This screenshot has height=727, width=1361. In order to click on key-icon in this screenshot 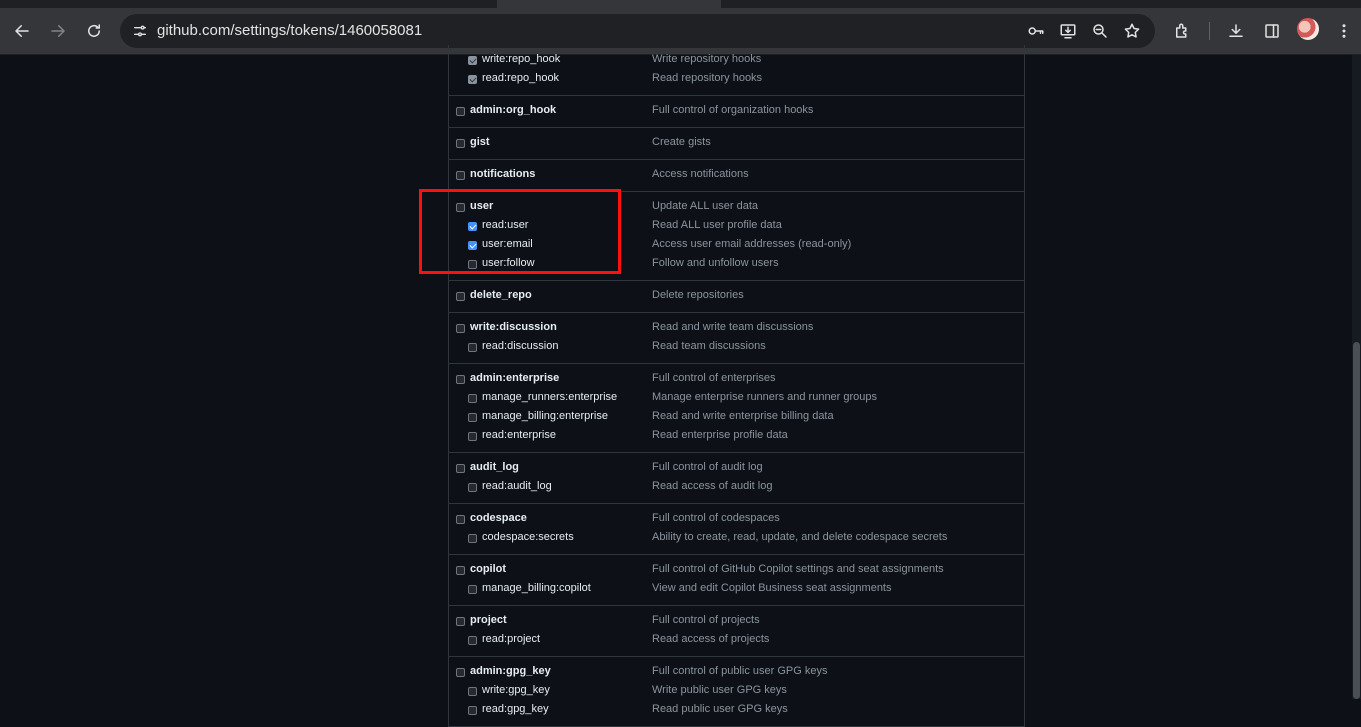, I will do `click(1036, 31)`.